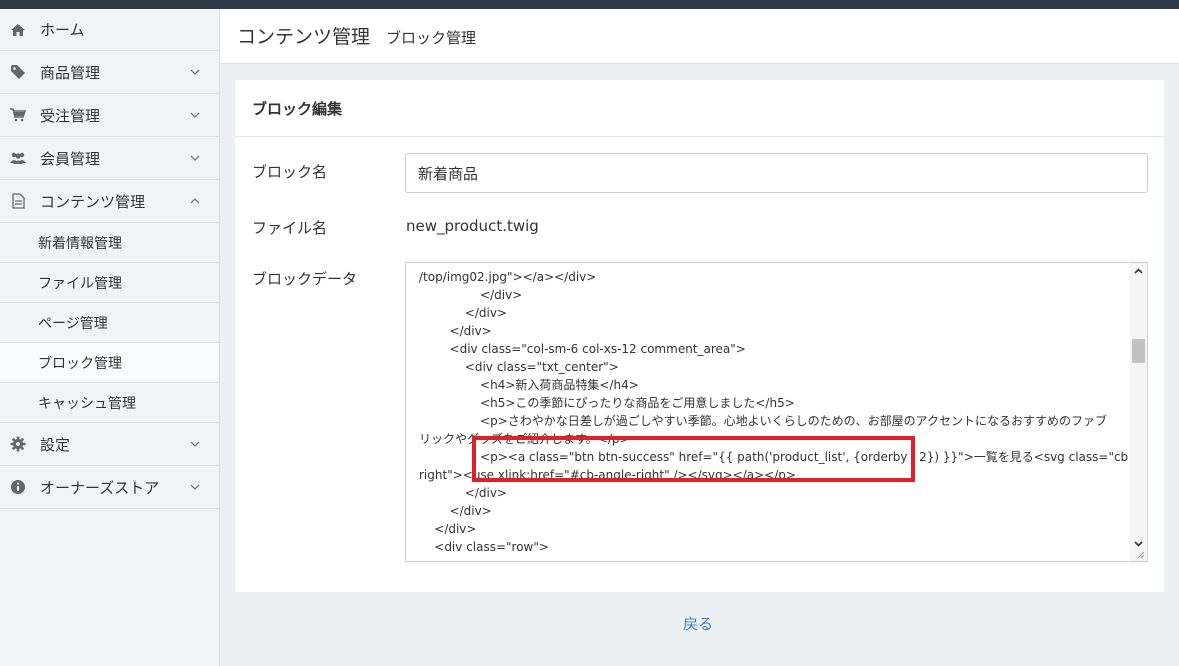 The width and height of the screenshot is (1179, 666). Describe the element at coordinates (1140, 554) in the screenshot. I see `resize-handle-icon` at that location.